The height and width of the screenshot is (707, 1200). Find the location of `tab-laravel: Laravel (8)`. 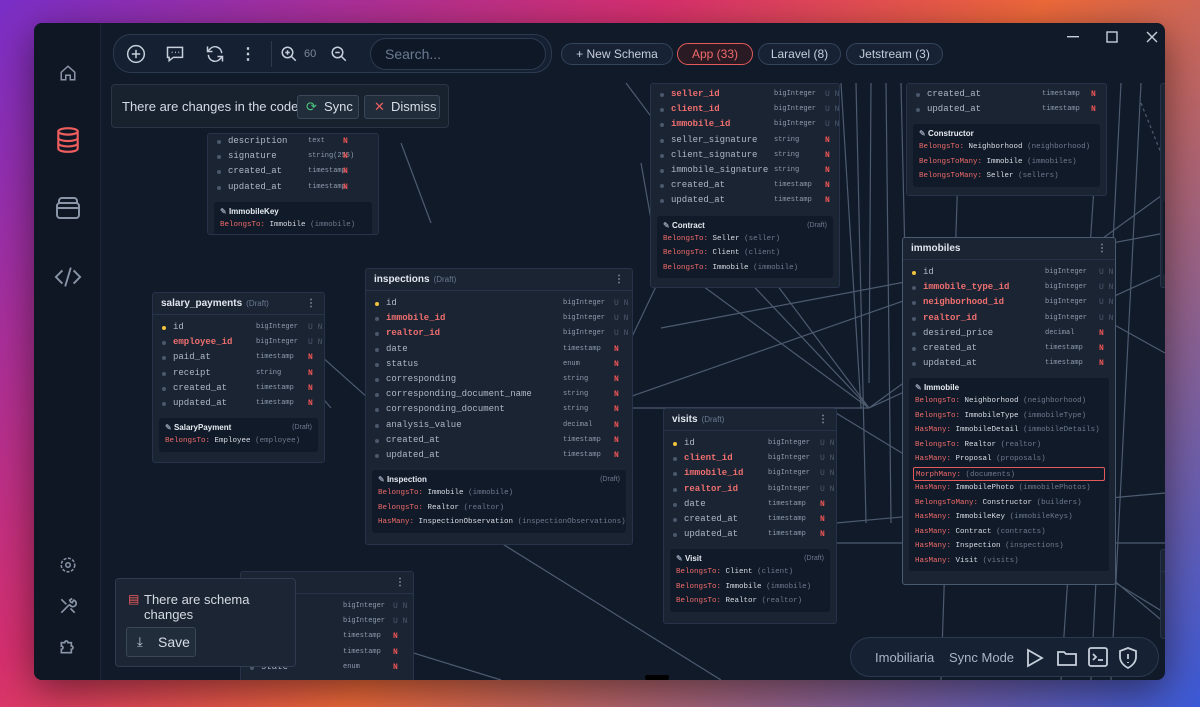

tab-laravel: Laravel (8) is located at coordinates (799, 54).